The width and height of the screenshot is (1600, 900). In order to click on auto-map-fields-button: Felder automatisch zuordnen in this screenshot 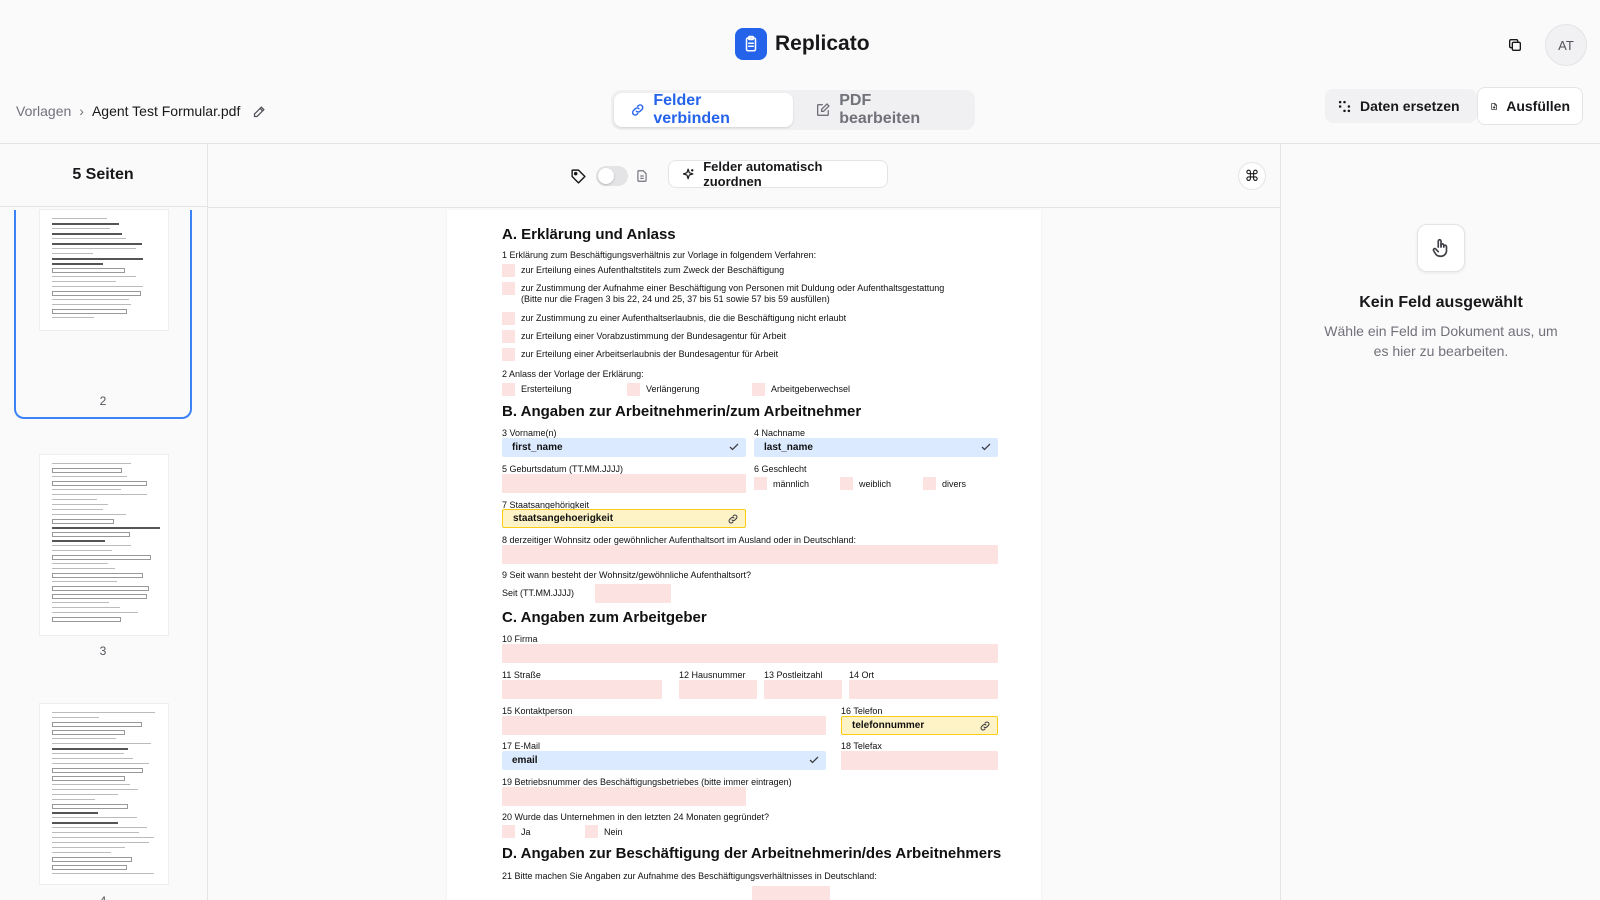, I will do `click(778, 174)`.